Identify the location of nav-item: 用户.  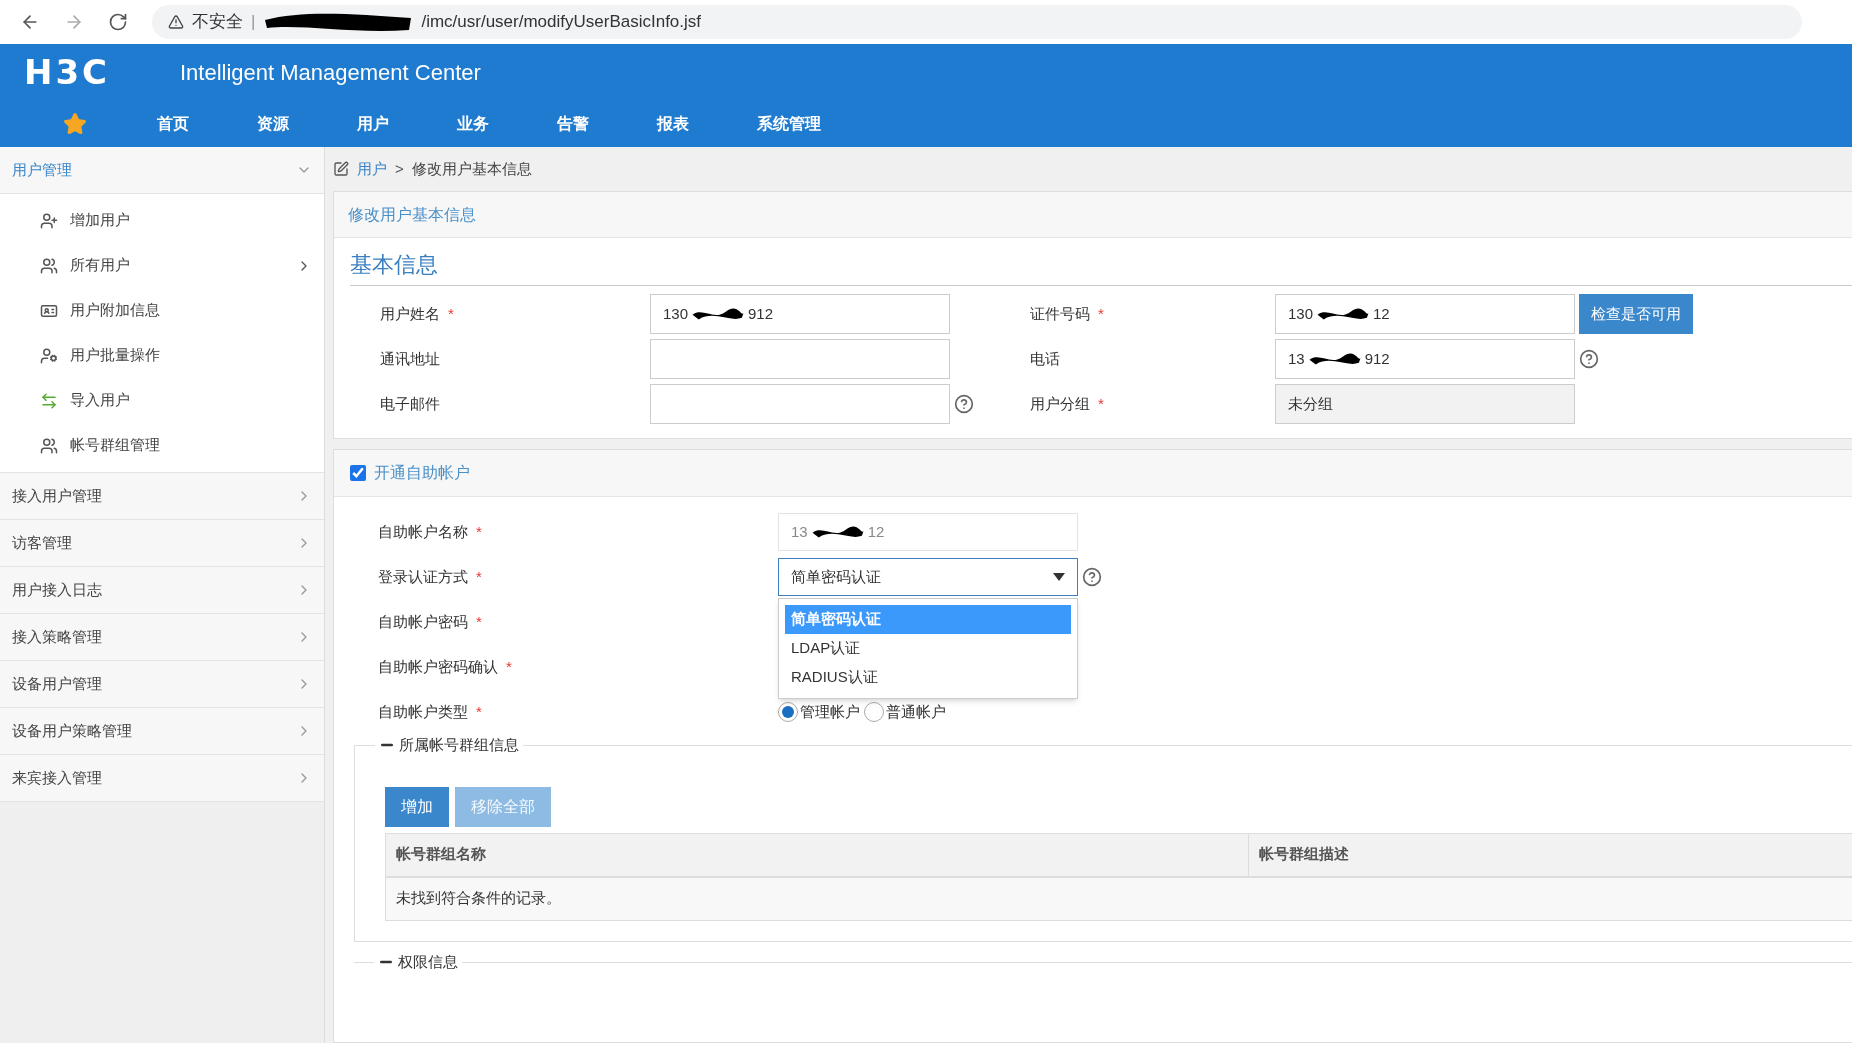
(407, 123).